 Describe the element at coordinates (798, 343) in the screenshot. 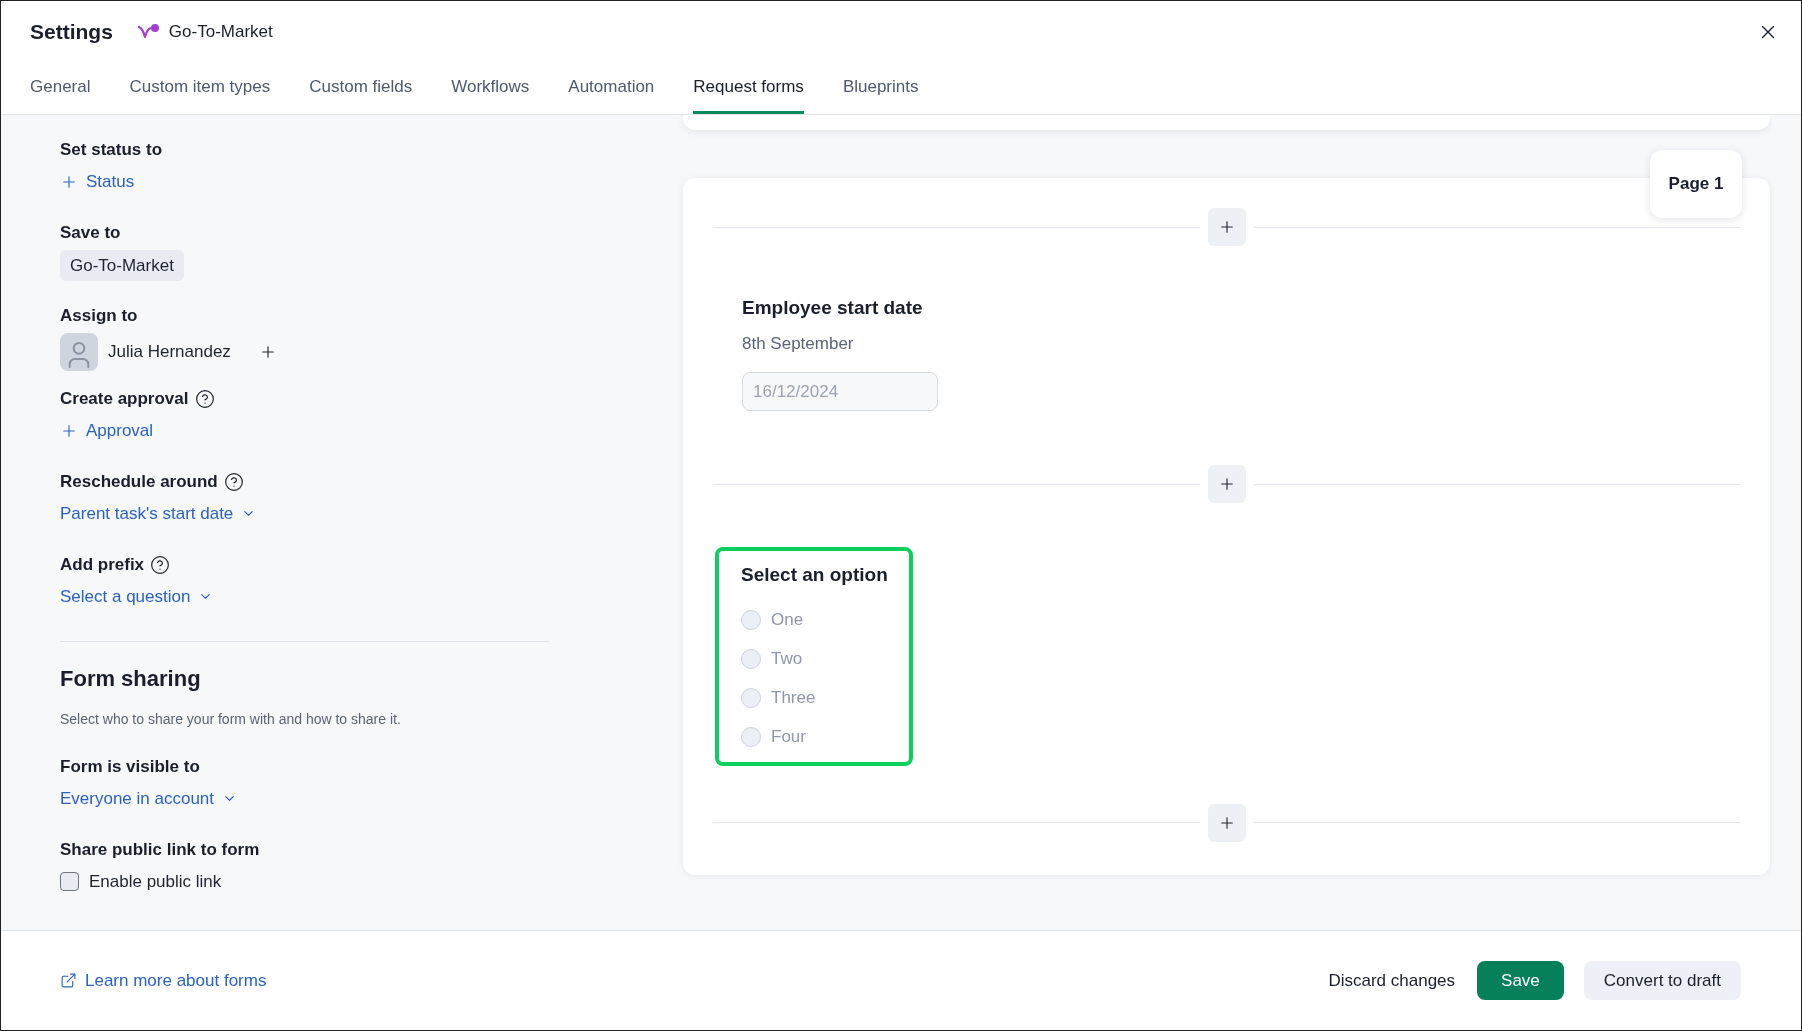

I see `question-description: 8th September` at that location.